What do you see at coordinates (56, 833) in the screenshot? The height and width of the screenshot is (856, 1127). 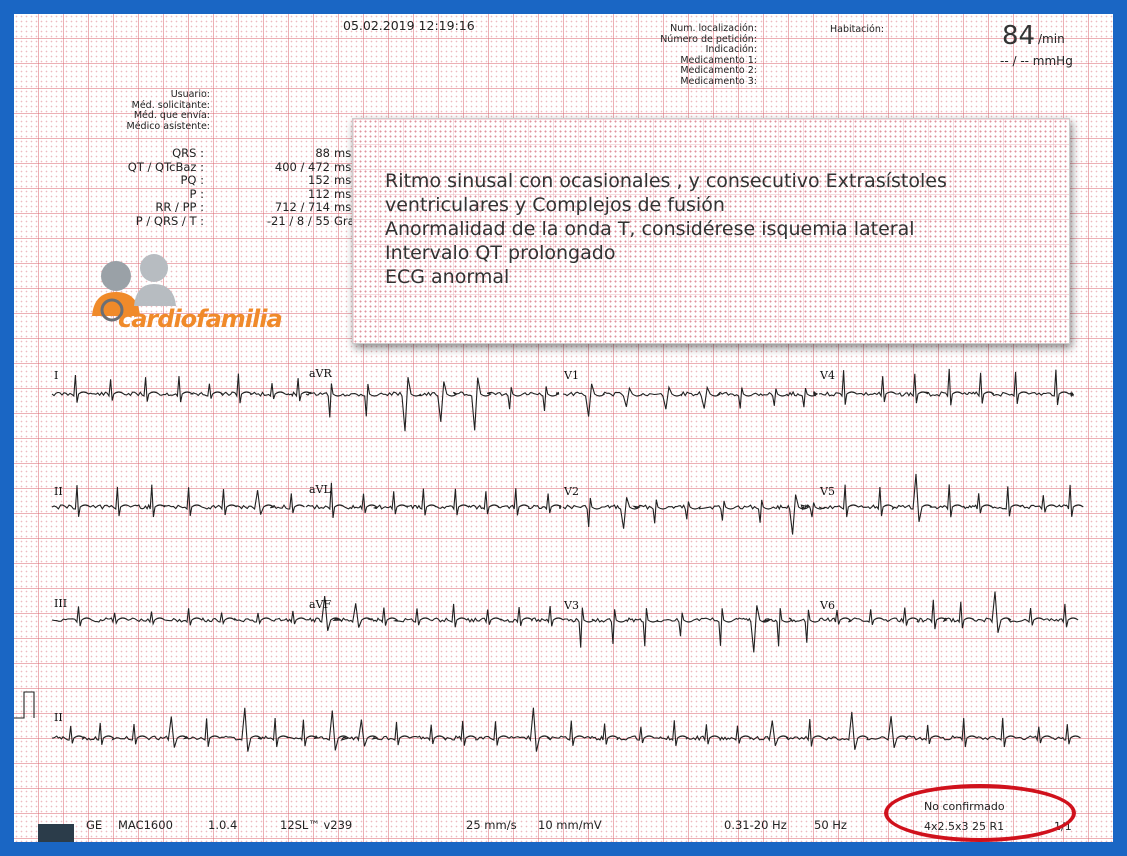 I see `calibration-chip` at bounding box center [56, 833].